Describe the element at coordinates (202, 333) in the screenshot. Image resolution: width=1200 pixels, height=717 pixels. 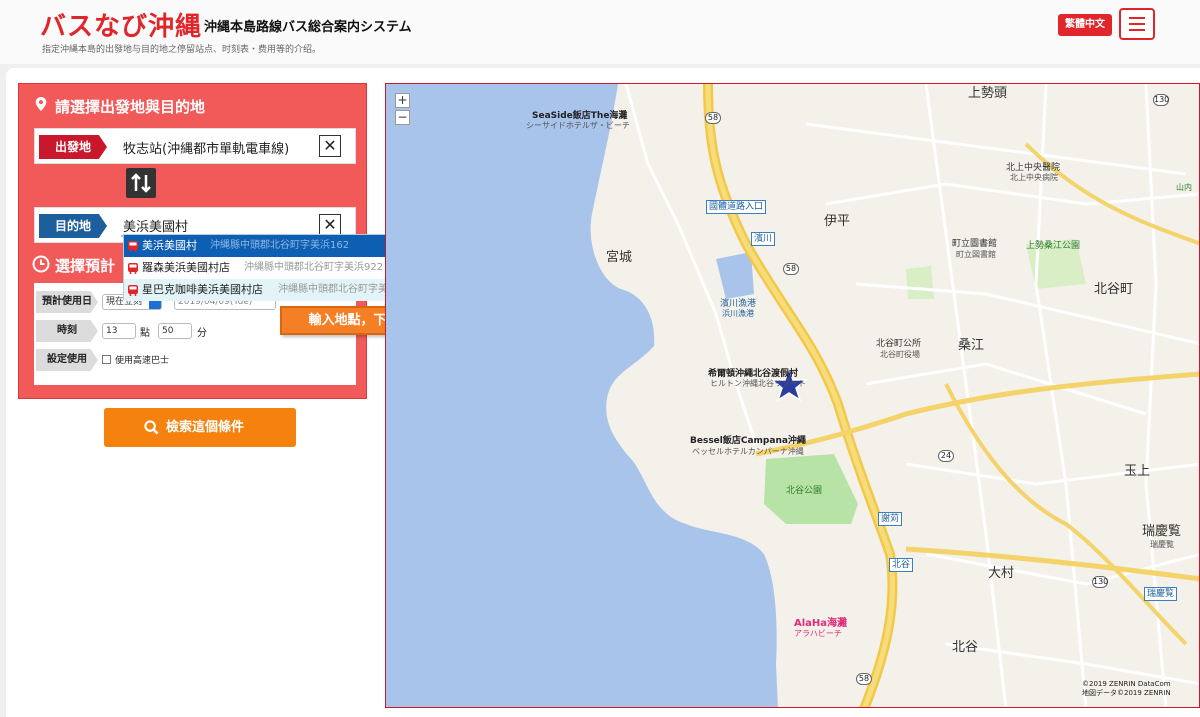
I see `minute-unit: 分` at that location.